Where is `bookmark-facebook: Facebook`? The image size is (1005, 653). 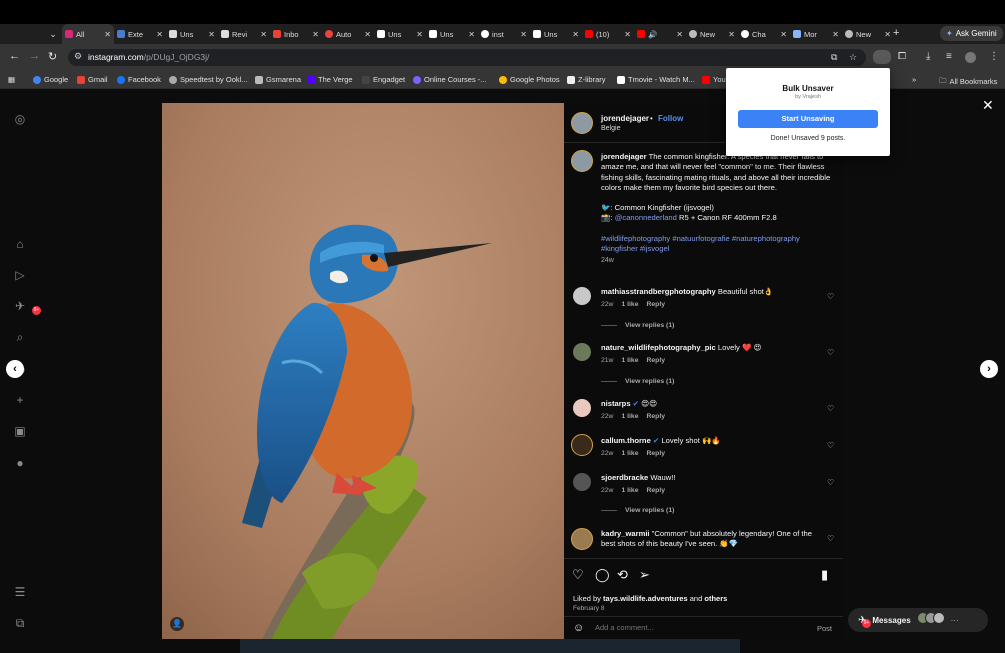 bookmark-facebook: Facebook is located at coordinates (139, 79).